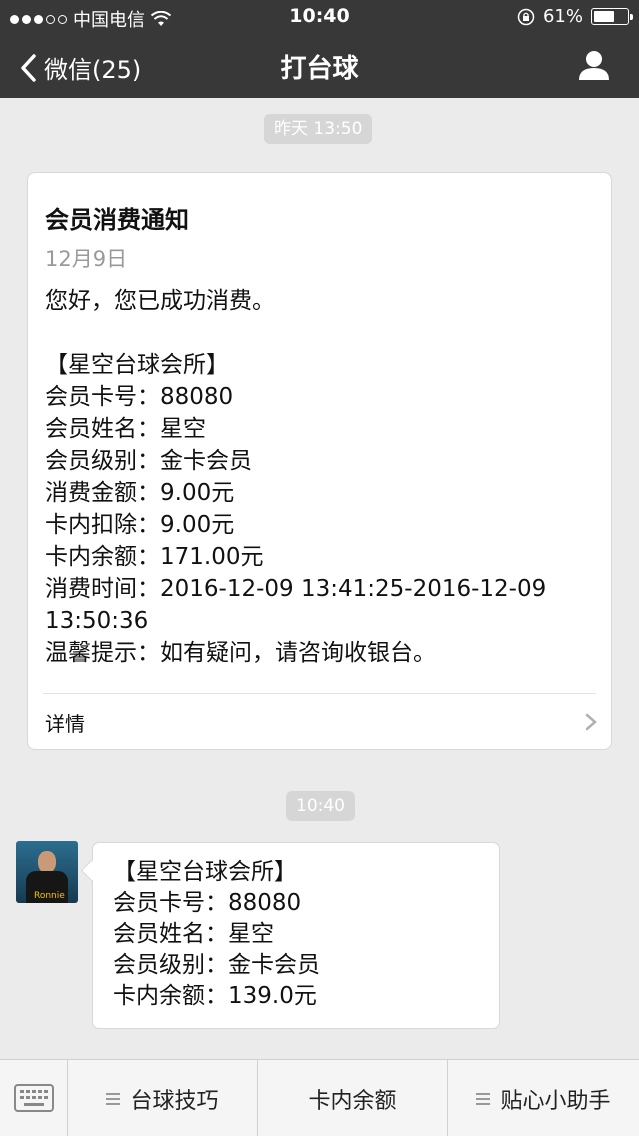  I want to click on menu-item-balance: 卡内余额, so click(353, 1098).